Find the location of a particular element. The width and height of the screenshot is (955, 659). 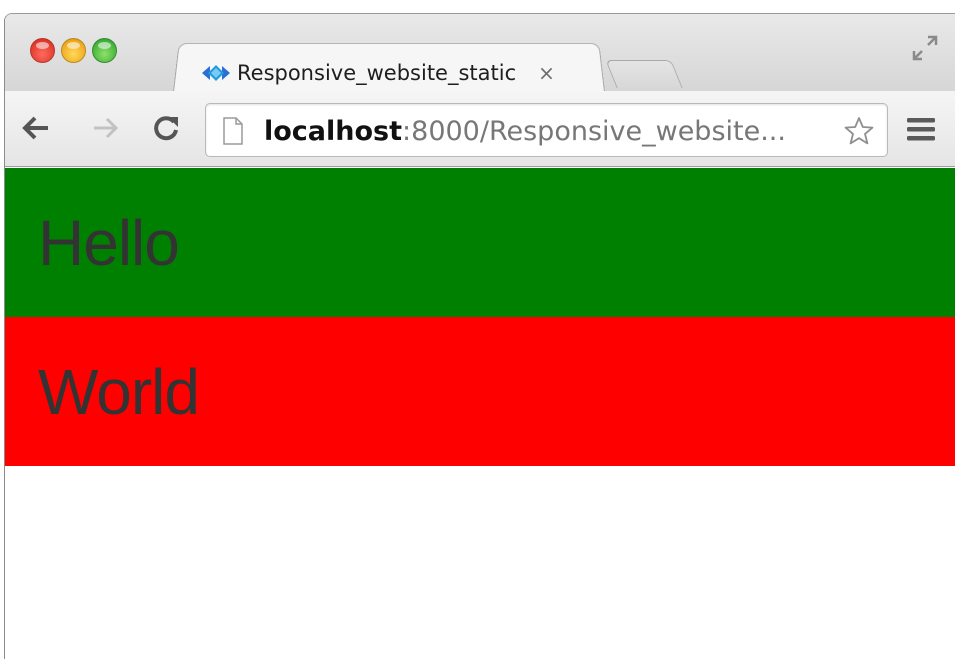

reload-icon is located at coordinates (166, 128).